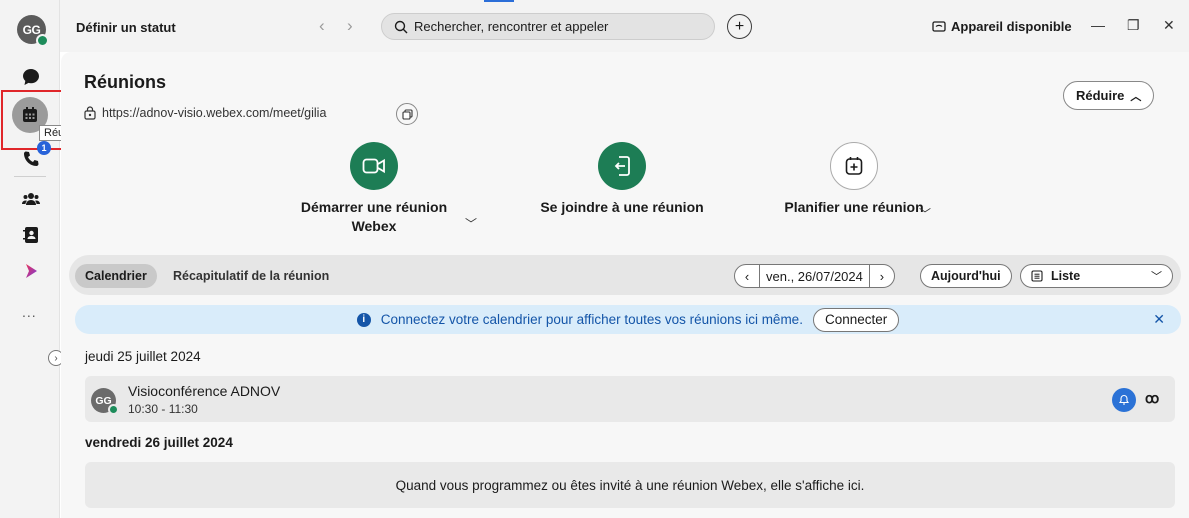 The width and height of the screenshot is (1189, 518). I want to click on webex-link-icon: ꝏ, so click(1152, 398).